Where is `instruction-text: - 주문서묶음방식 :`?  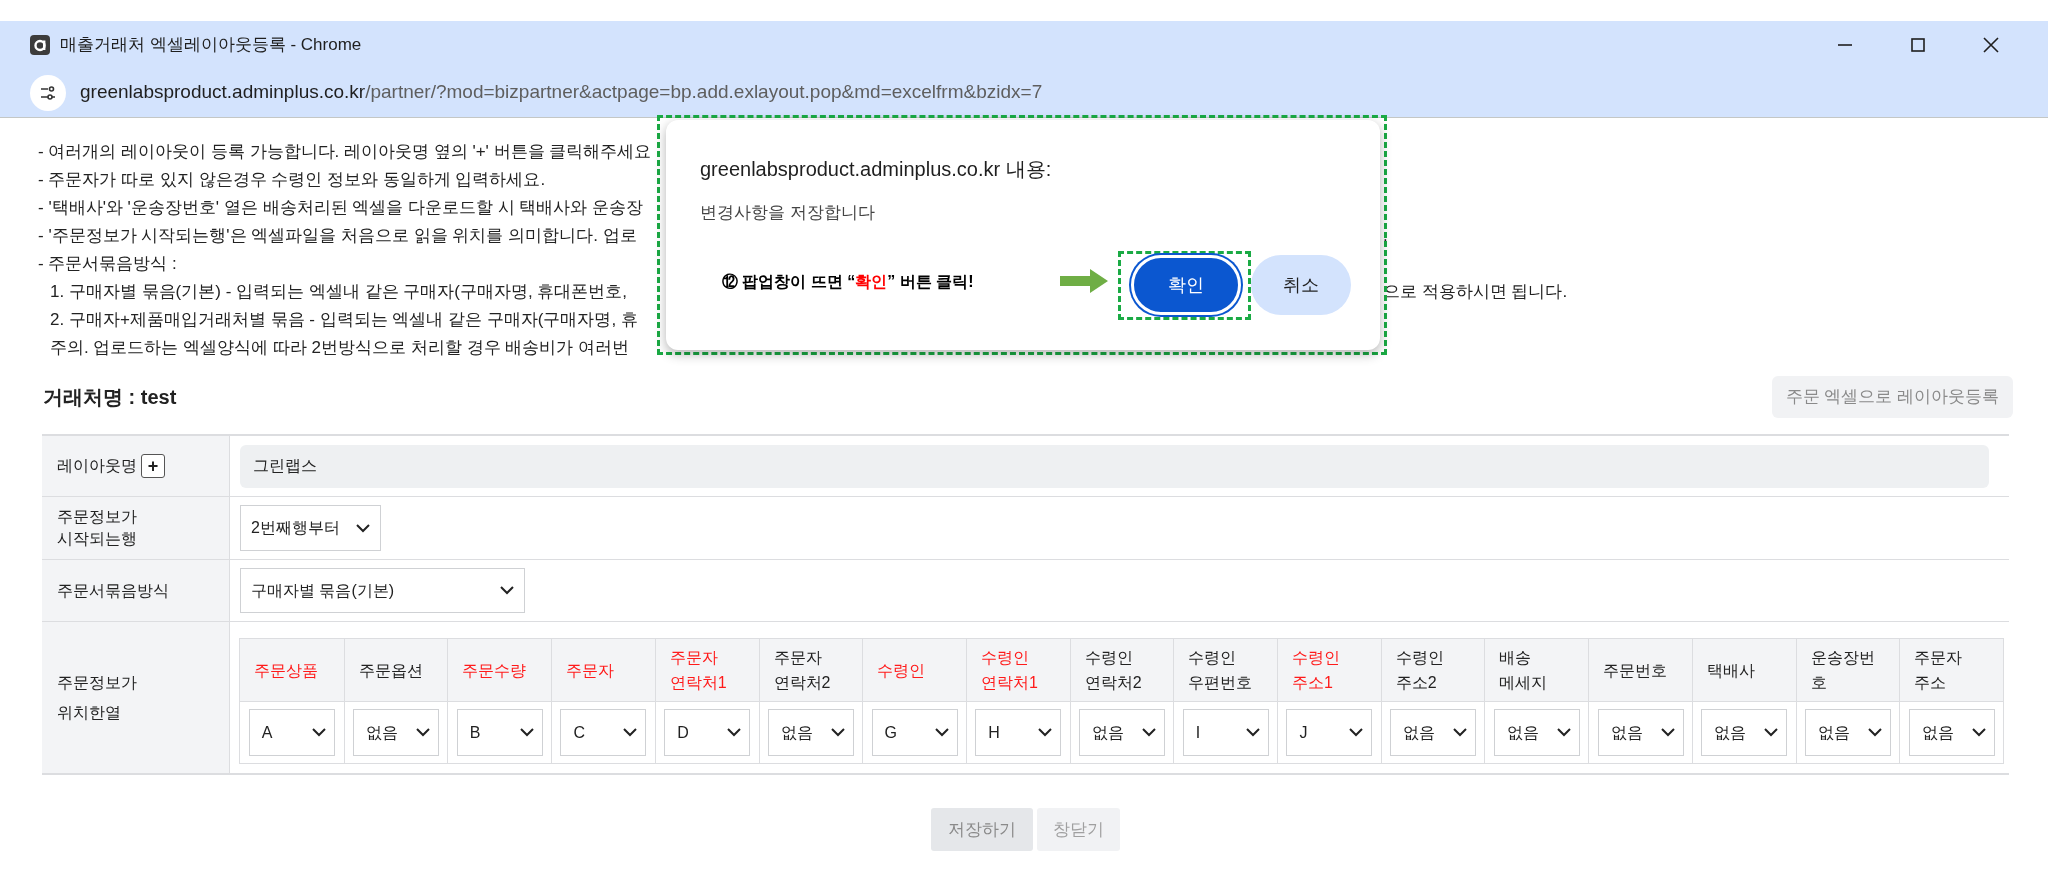
instruction-text: - 주문서묶음방식 : is located at coordinates (107, 263).